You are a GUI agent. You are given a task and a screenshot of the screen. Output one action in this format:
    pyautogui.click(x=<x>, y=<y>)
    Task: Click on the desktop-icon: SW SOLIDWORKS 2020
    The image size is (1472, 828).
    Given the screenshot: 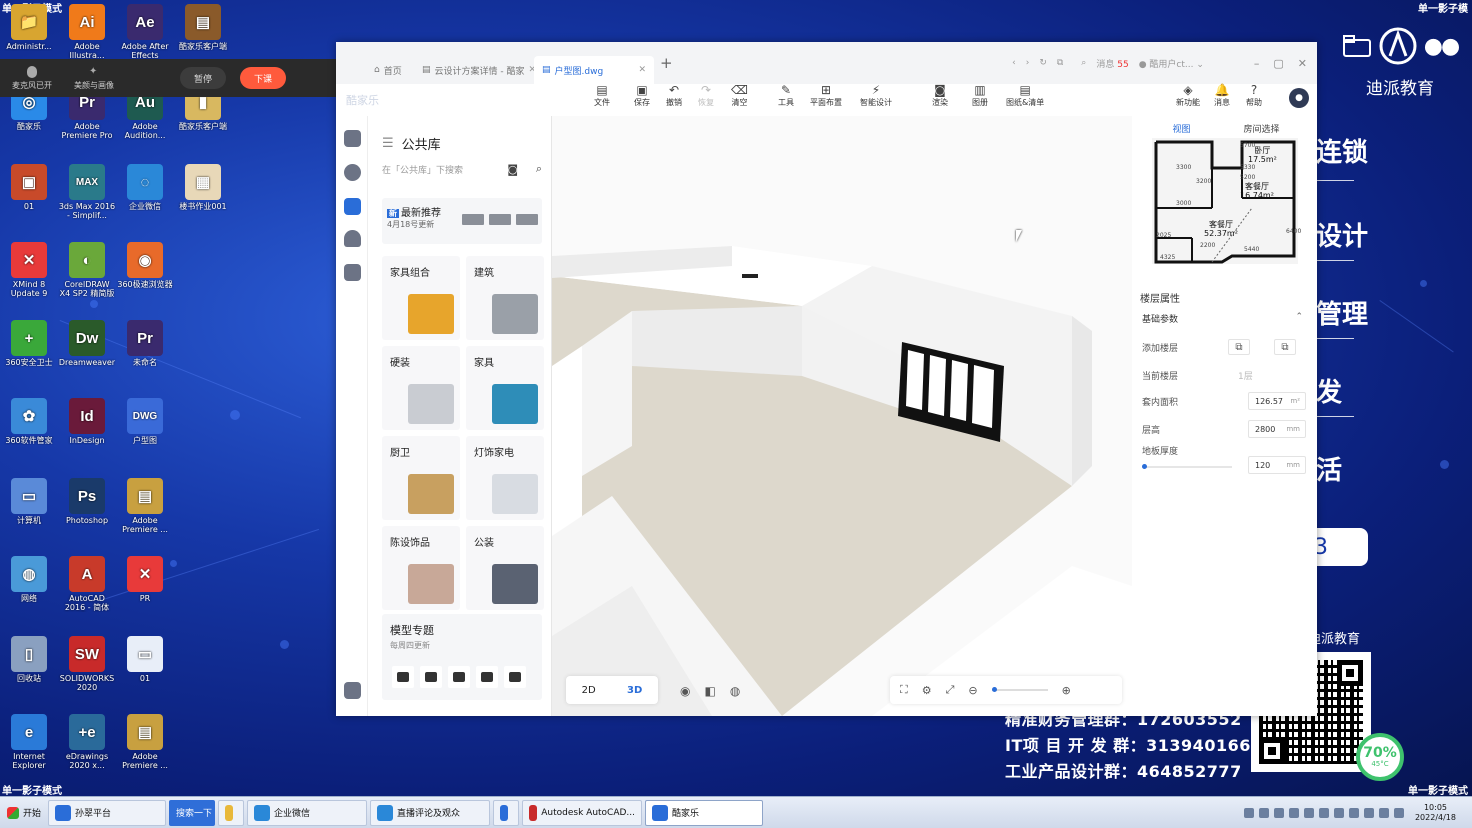 What is the action you would take?
    pyautogui.click(x=87, y=664)
    